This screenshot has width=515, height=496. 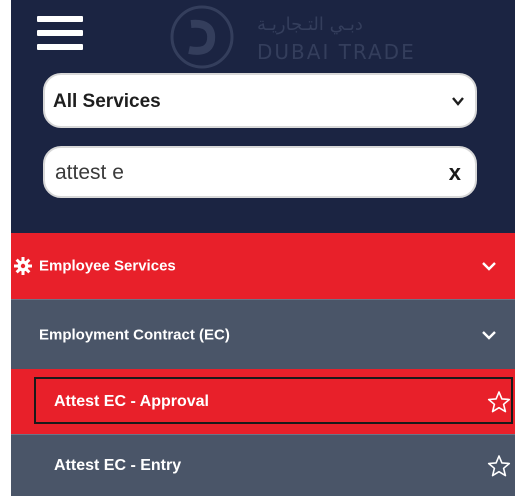 What do you see at coordinates (260, 172) in the screenshot?
I see `service-search-input: attest e x` at bounding box center [260, 172].